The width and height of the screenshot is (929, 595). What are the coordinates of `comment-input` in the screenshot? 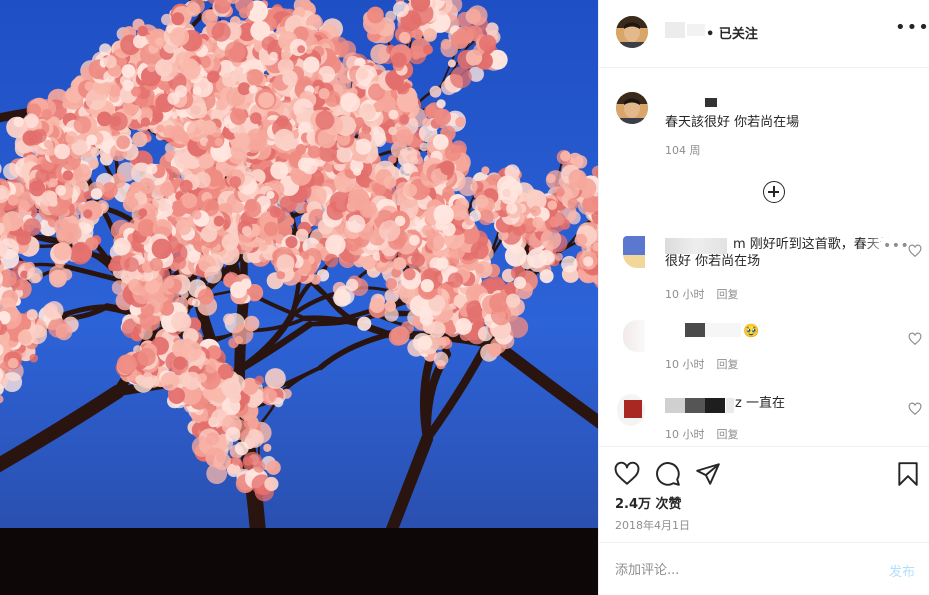 It's located at (740, 570).